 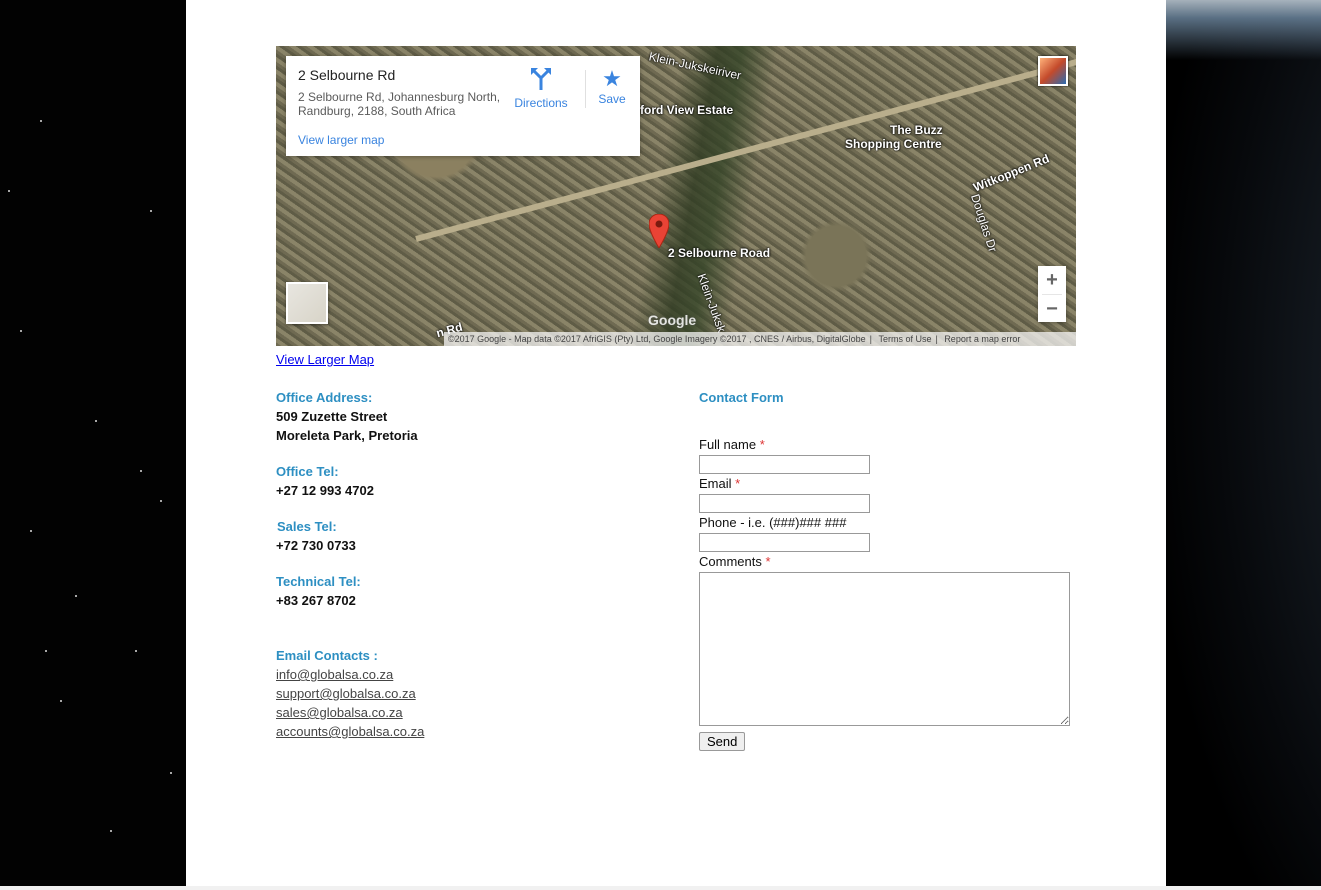 I want to click on google-logo: Google, so click(x=672, y=320).